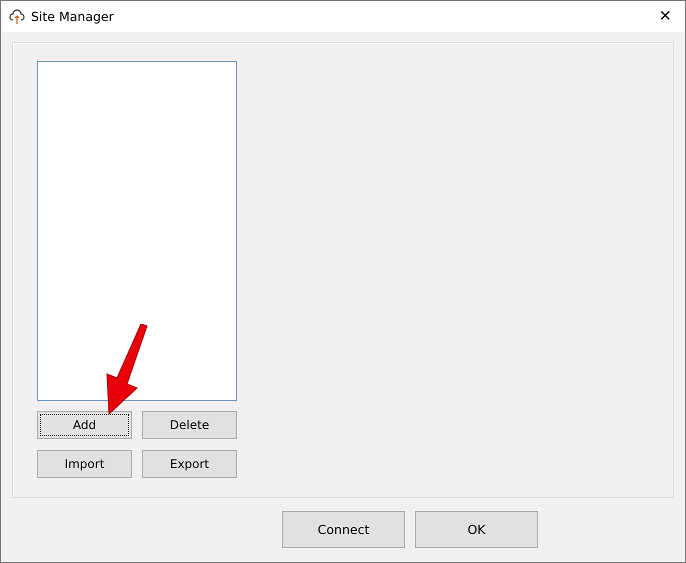  Describe the element at coordinates (84, 464) in the screenshot. I see `site-action-button: Import` at that location.